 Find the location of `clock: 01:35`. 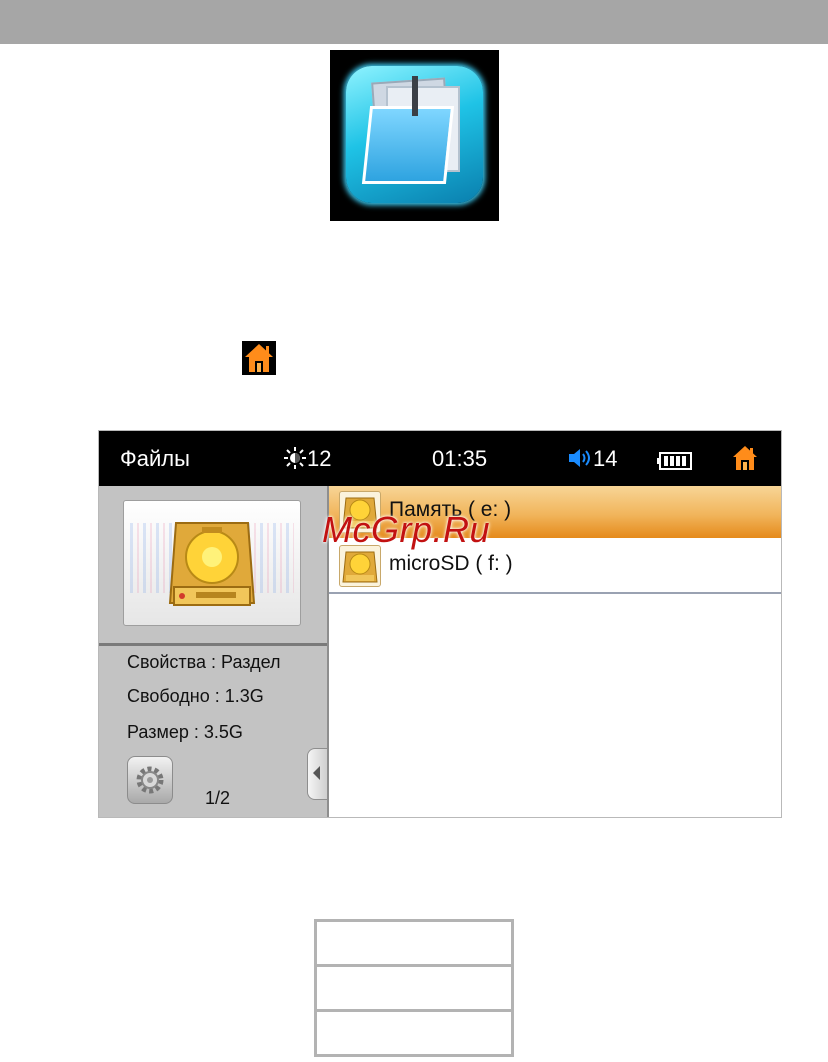

clock: 01:35 is located at coordinates (460, 458).